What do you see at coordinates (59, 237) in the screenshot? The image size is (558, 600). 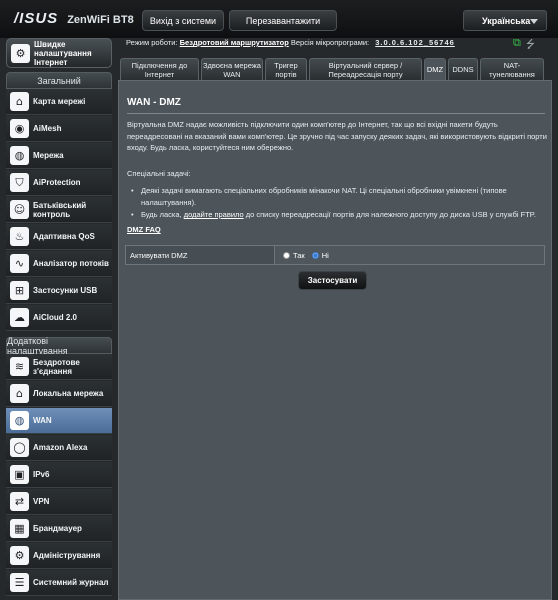 I see `sidebar-item-adaptive-qos: ♨ Адаптивна QoS` at bounding box center [59, 237].